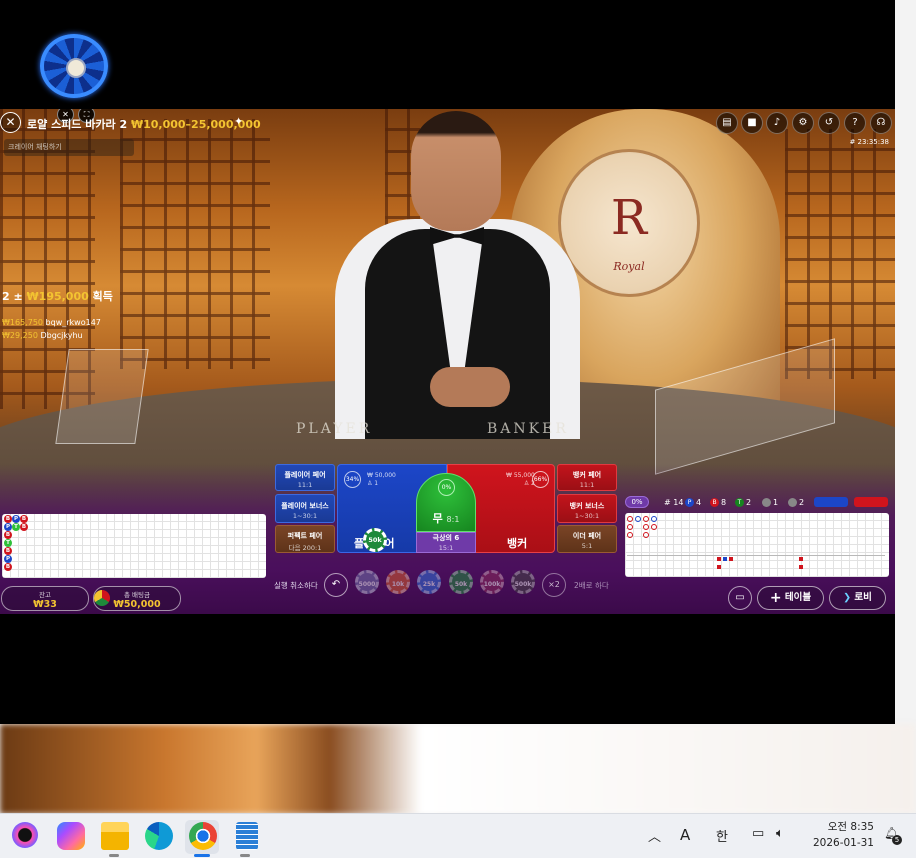  Describe the element at coordinates (831, 502) in the screenshot. I see `player-predict-icon` at that location.